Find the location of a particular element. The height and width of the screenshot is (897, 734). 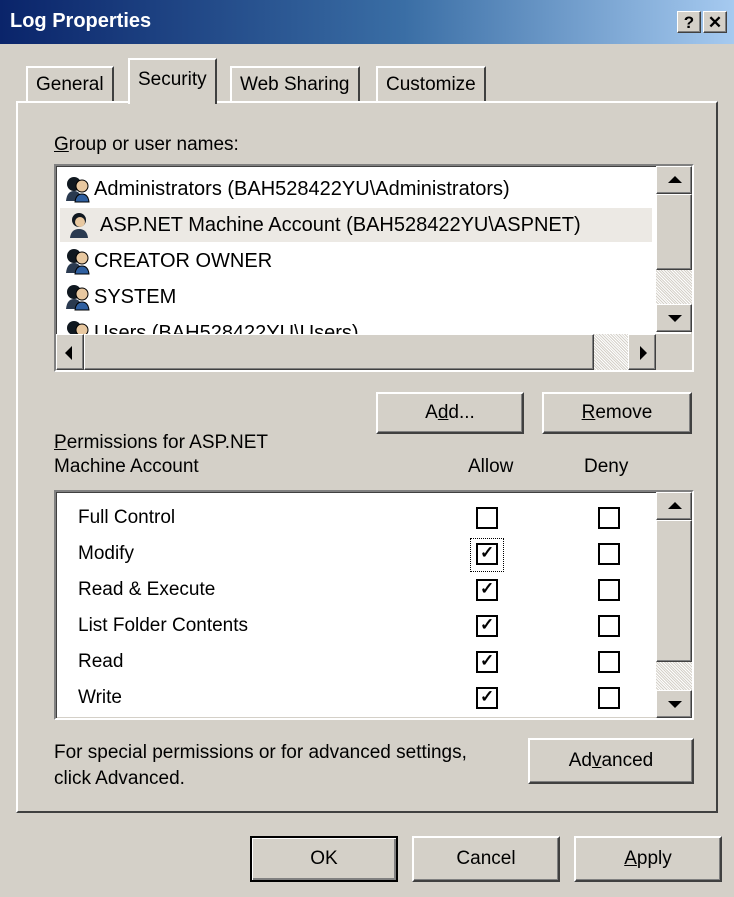

user-list-vertical-scrollbar is located at coordinates (674, 249).